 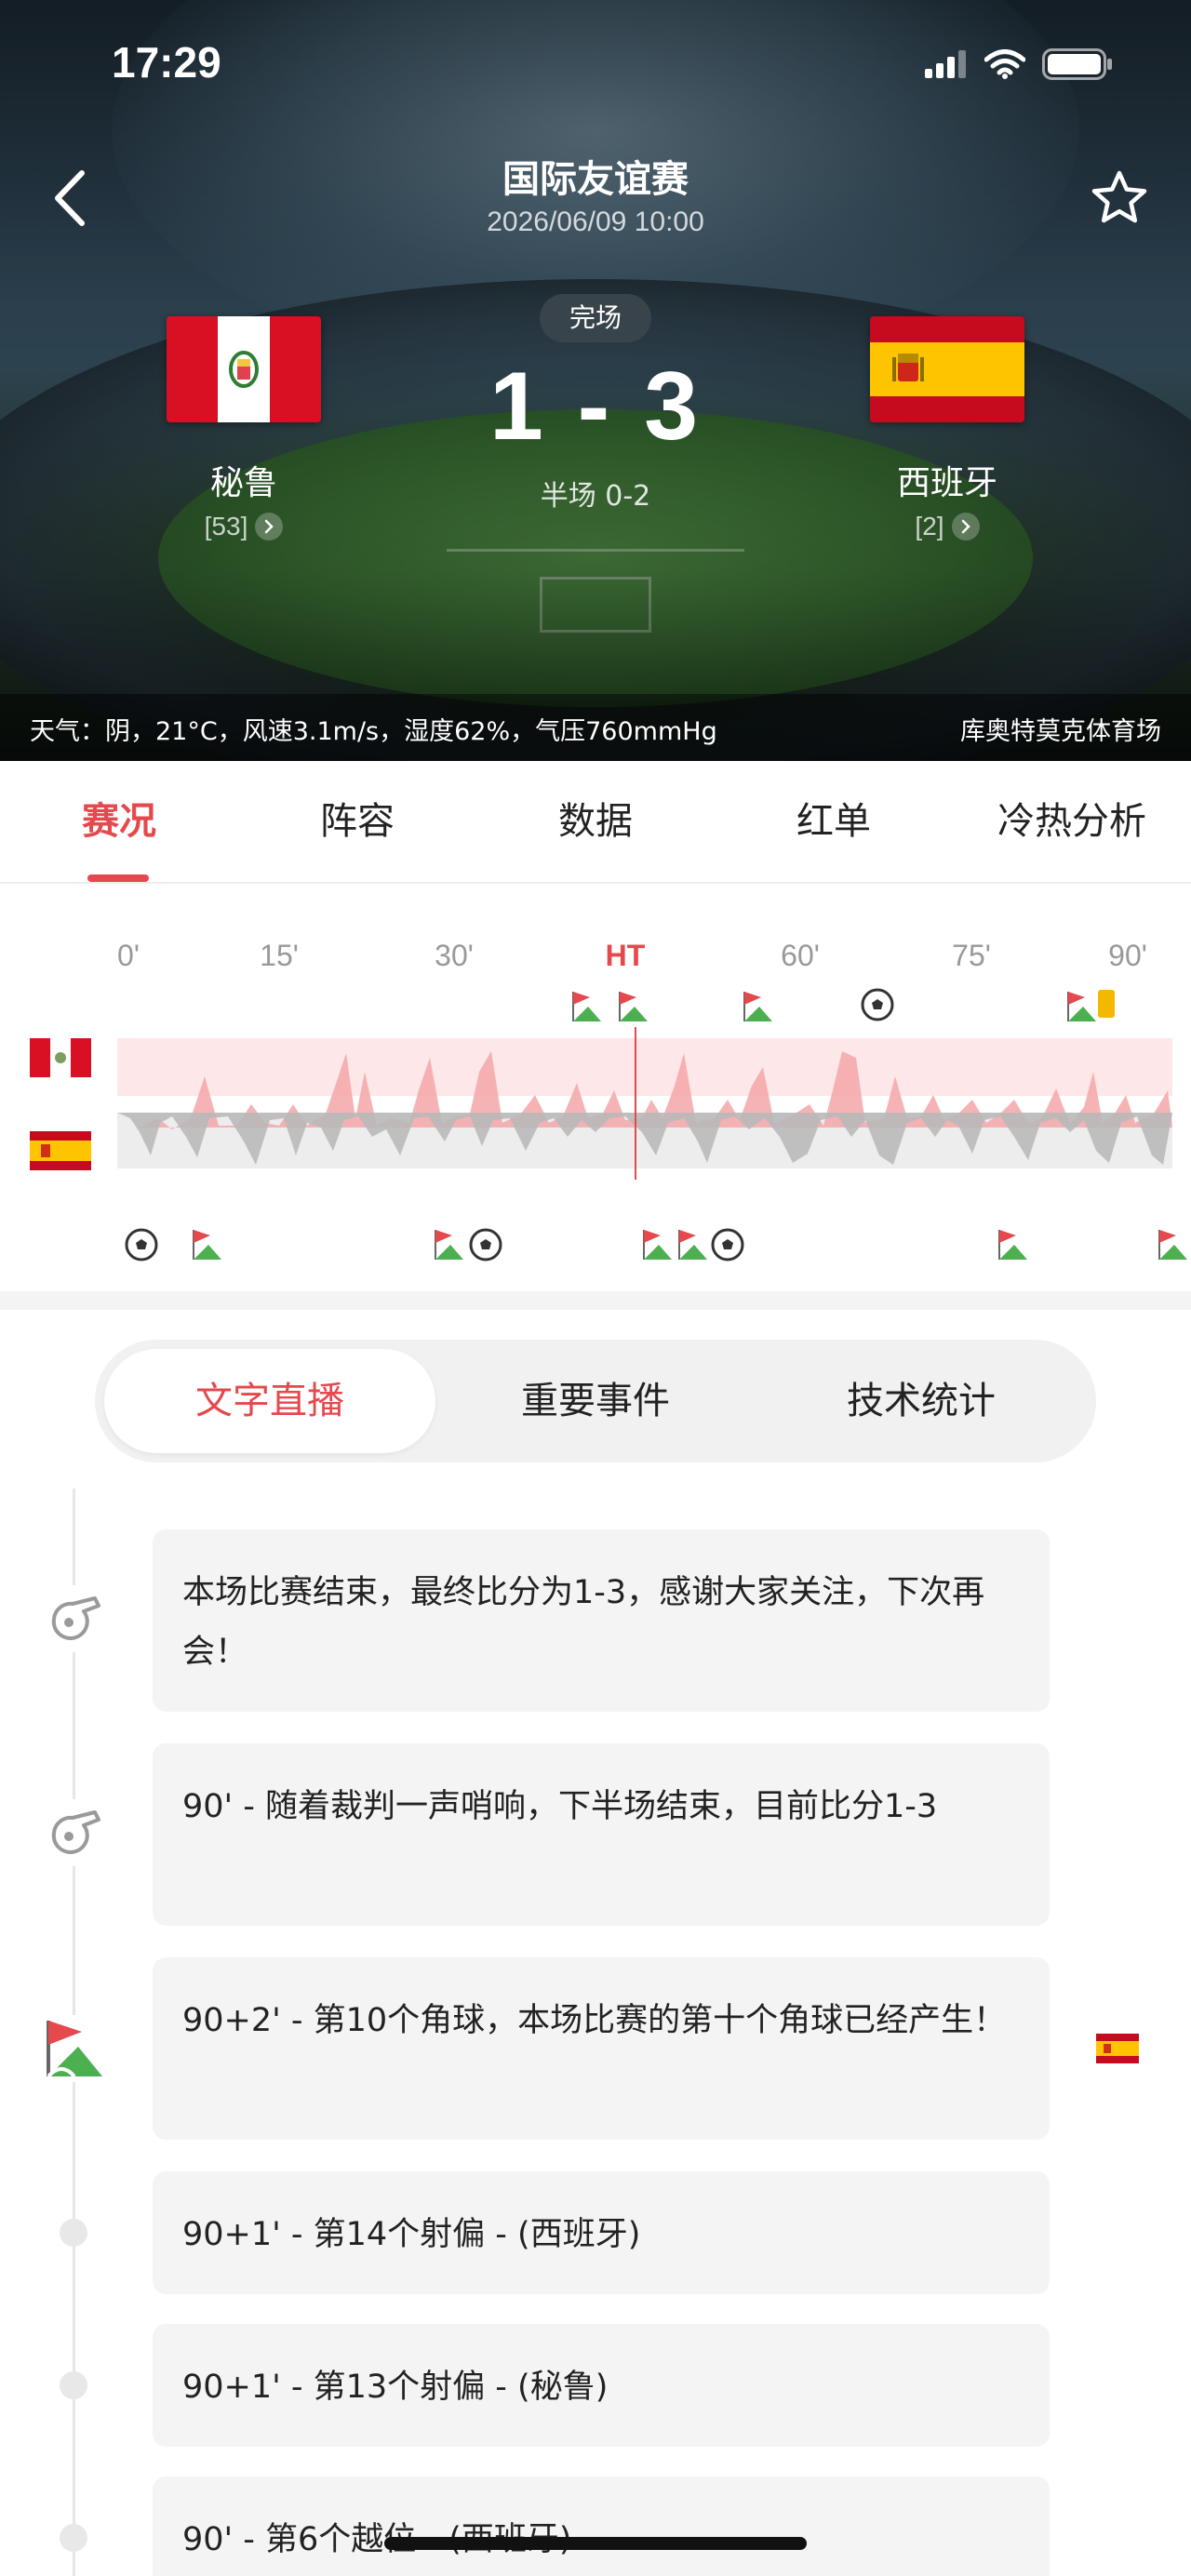 What do you see at coordinates (921, 1401) in the screenshot?
I see `segment-tech-stats: 技术统计` at bounding box center [921, 1401].